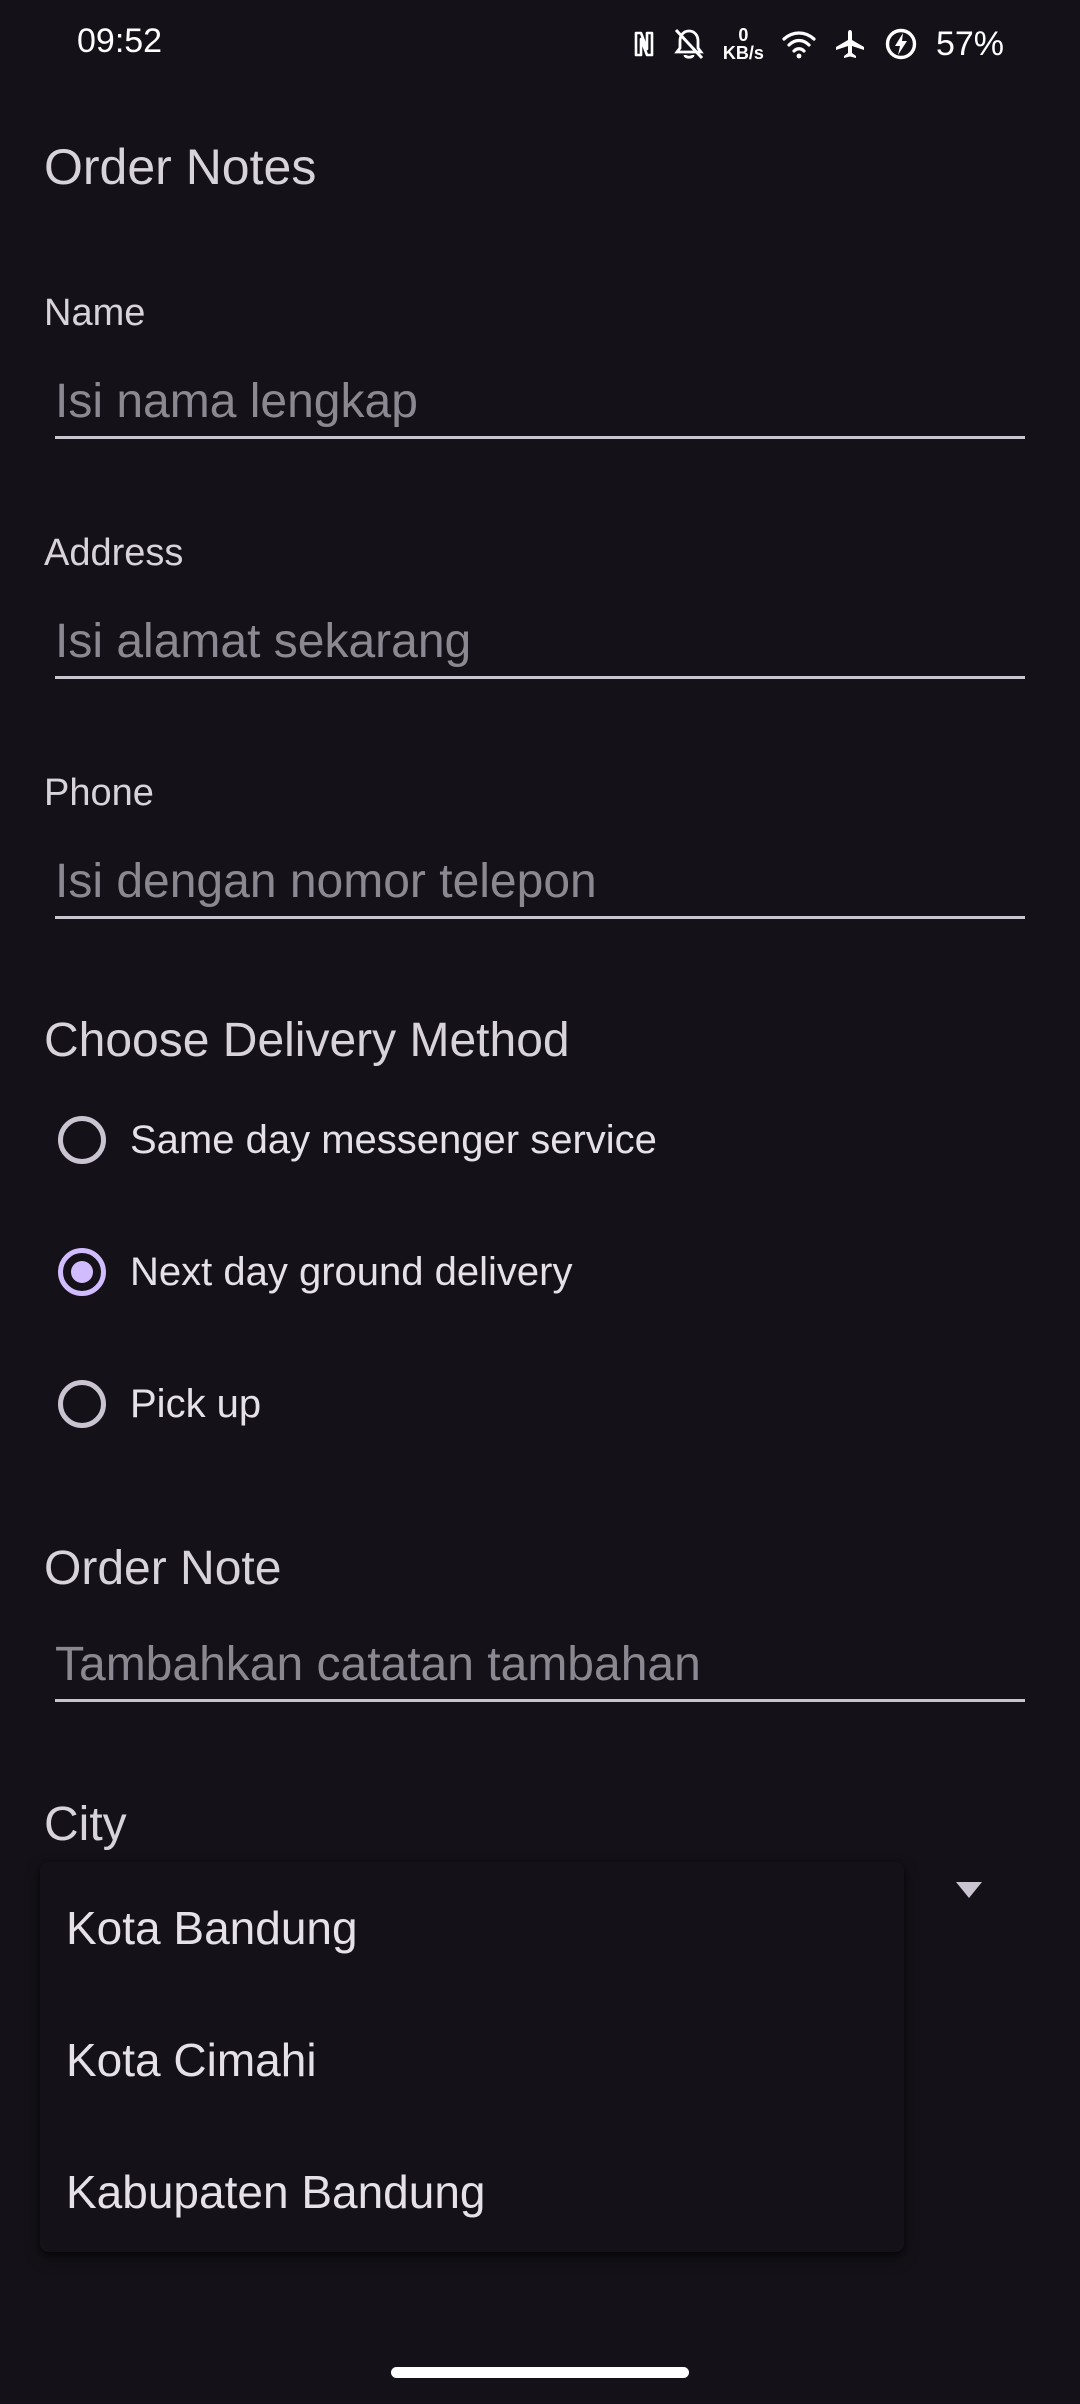 Image resolution: width=1080 pixels, height=2404 pixels. Describe the element at coordinates (540, 1665) in the screenshot. I see `order-note-input` at that location.